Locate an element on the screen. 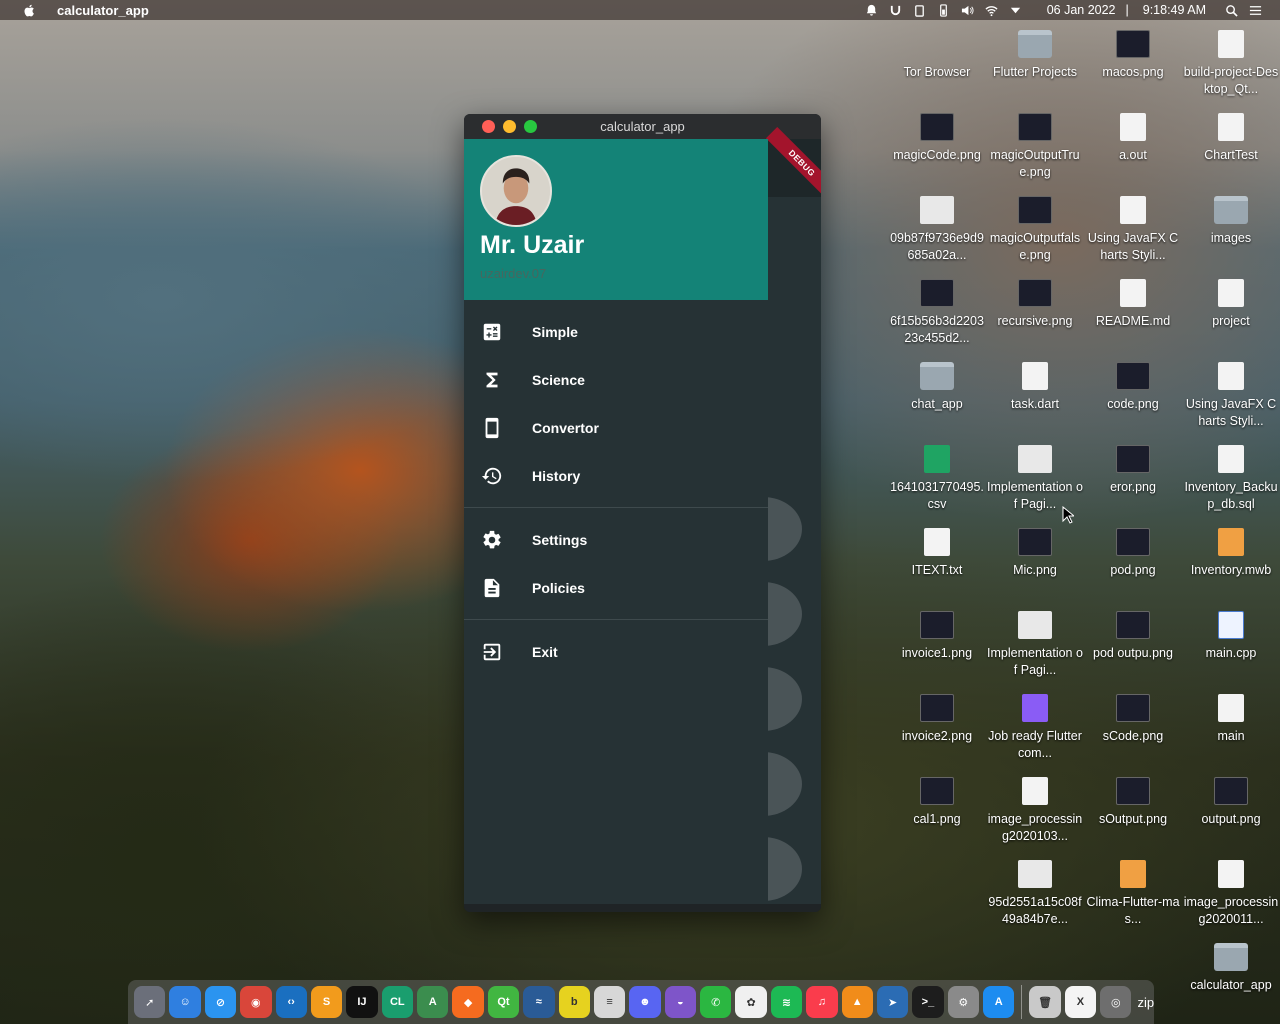  desktop-icon: calculator_app is located at coordinates (1231, 968).